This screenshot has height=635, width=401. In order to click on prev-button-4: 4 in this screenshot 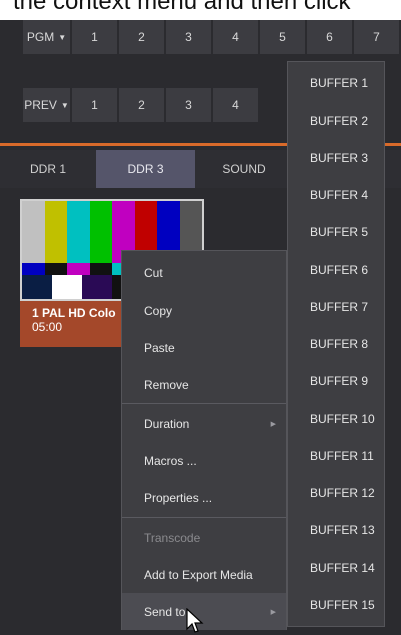, I will do `click(235, 105)`.